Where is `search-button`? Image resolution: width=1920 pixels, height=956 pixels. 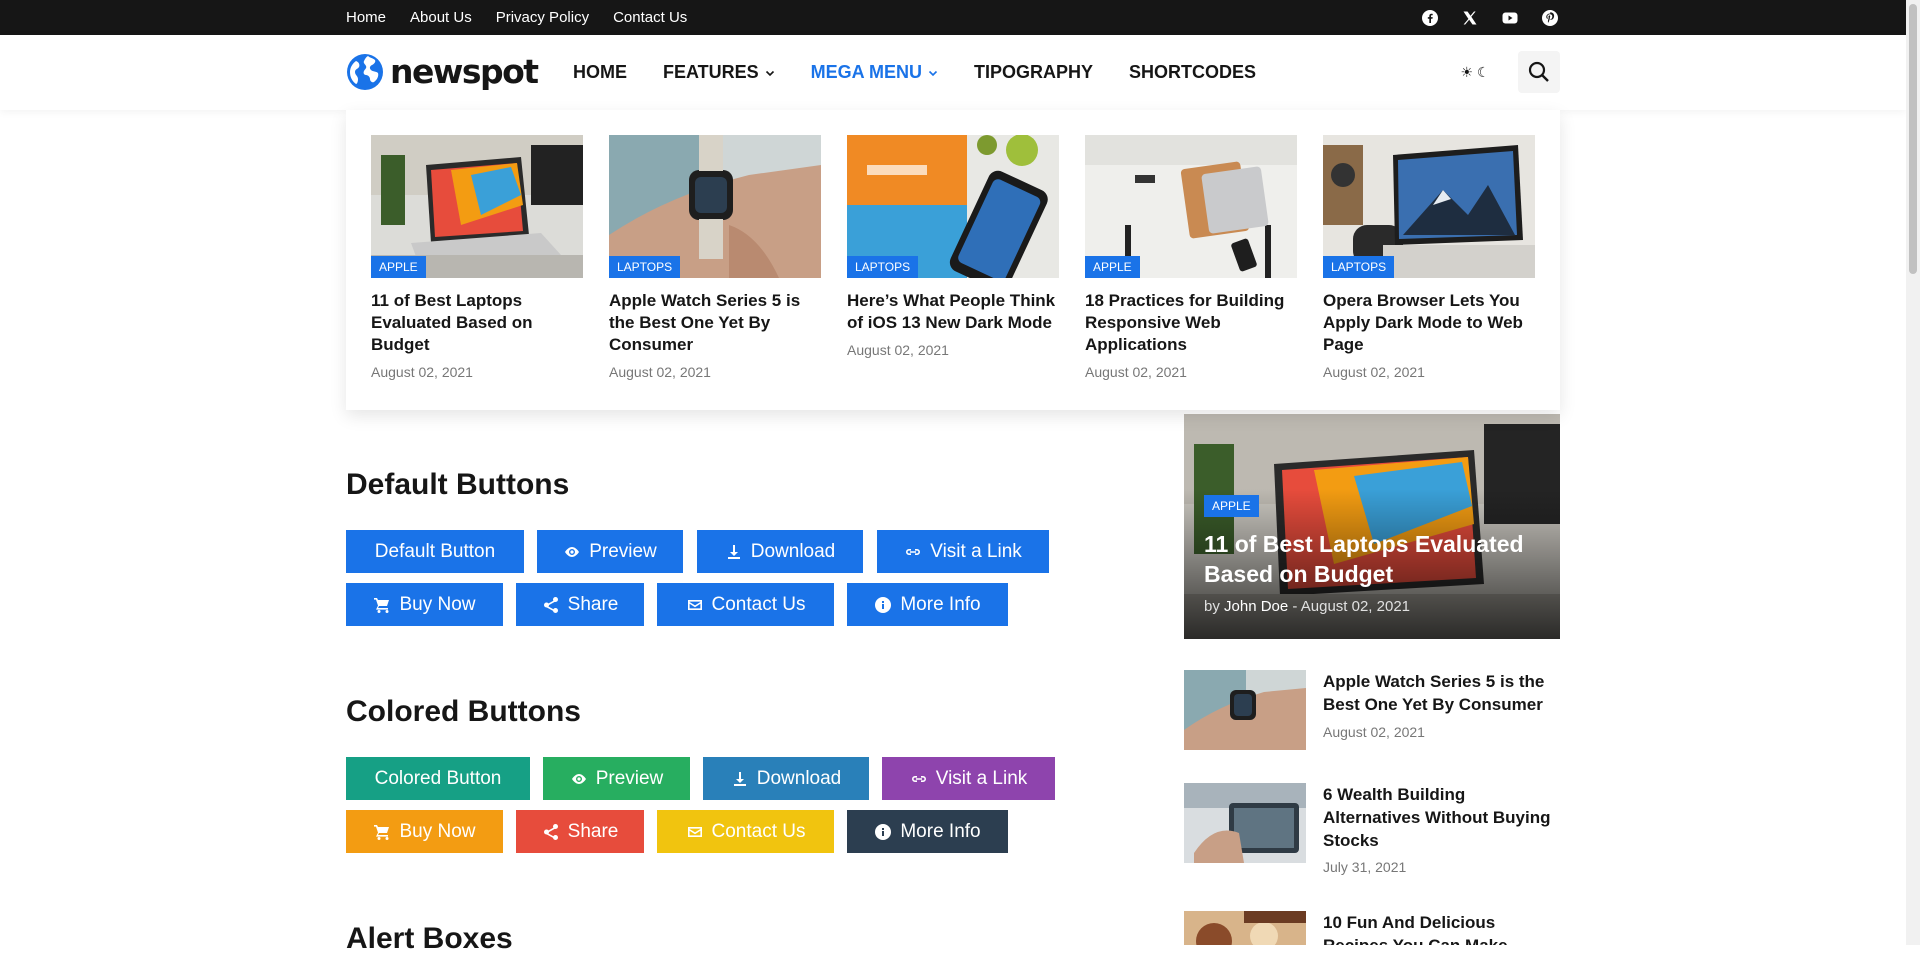
search-button is located at coordinates (1539, 72).